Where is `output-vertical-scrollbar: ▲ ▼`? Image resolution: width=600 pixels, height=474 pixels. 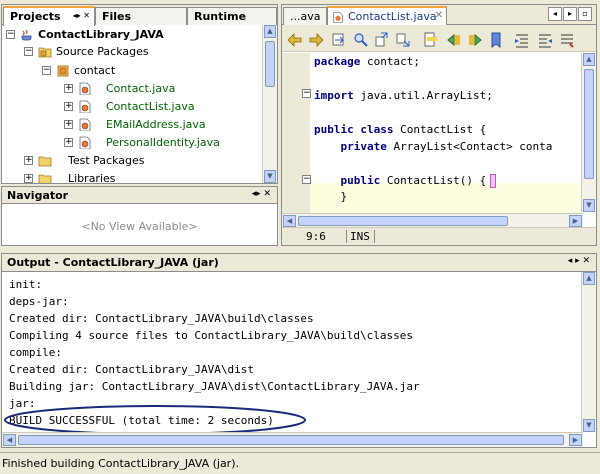 output-vertical-scrollbar: ▲ ▼ is located at coordinates (588, 352).